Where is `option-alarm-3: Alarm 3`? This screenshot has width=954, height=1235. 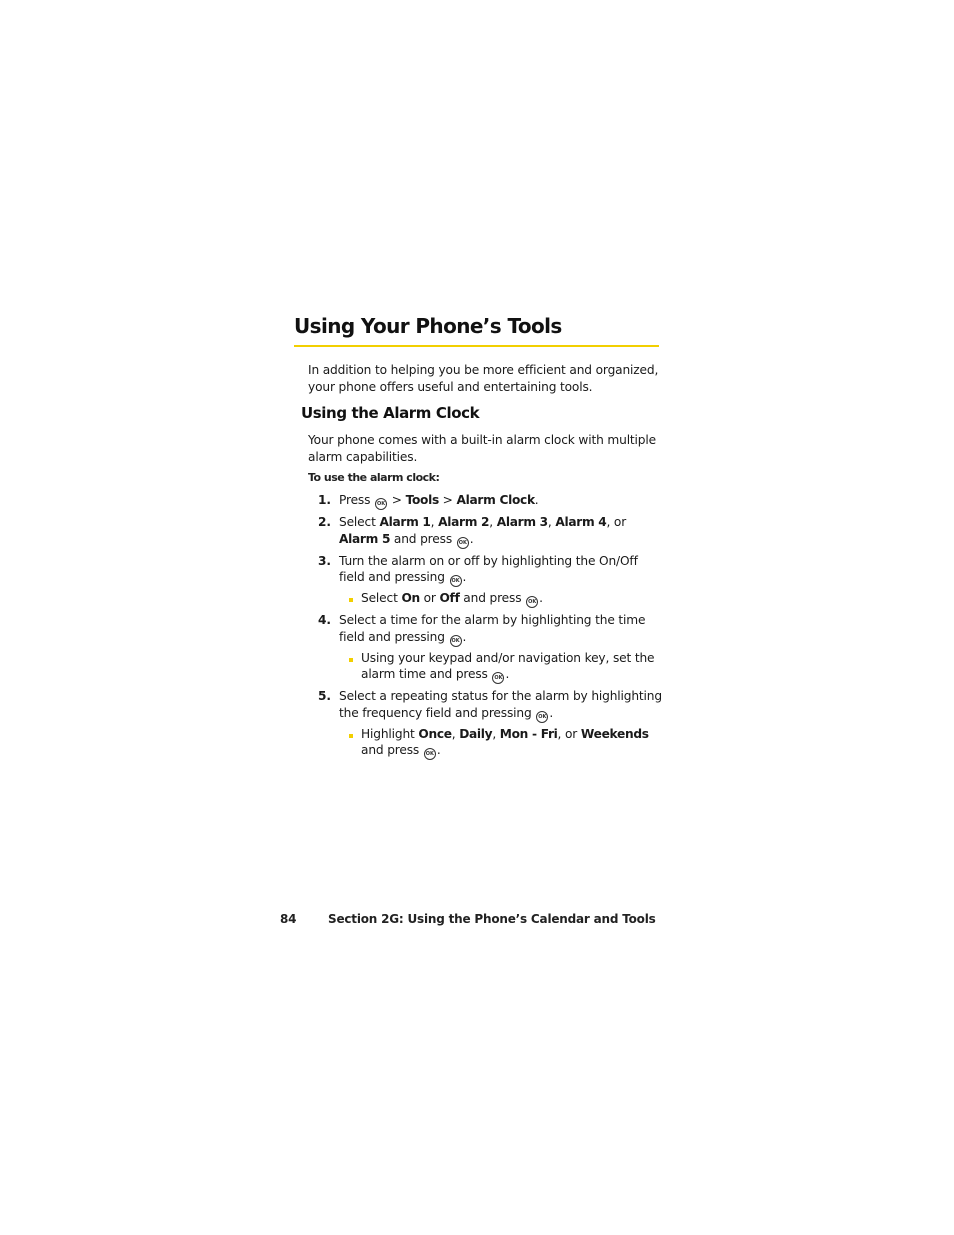
option-alarm-3: Alarm 3 is located at coordinates (522, 522).